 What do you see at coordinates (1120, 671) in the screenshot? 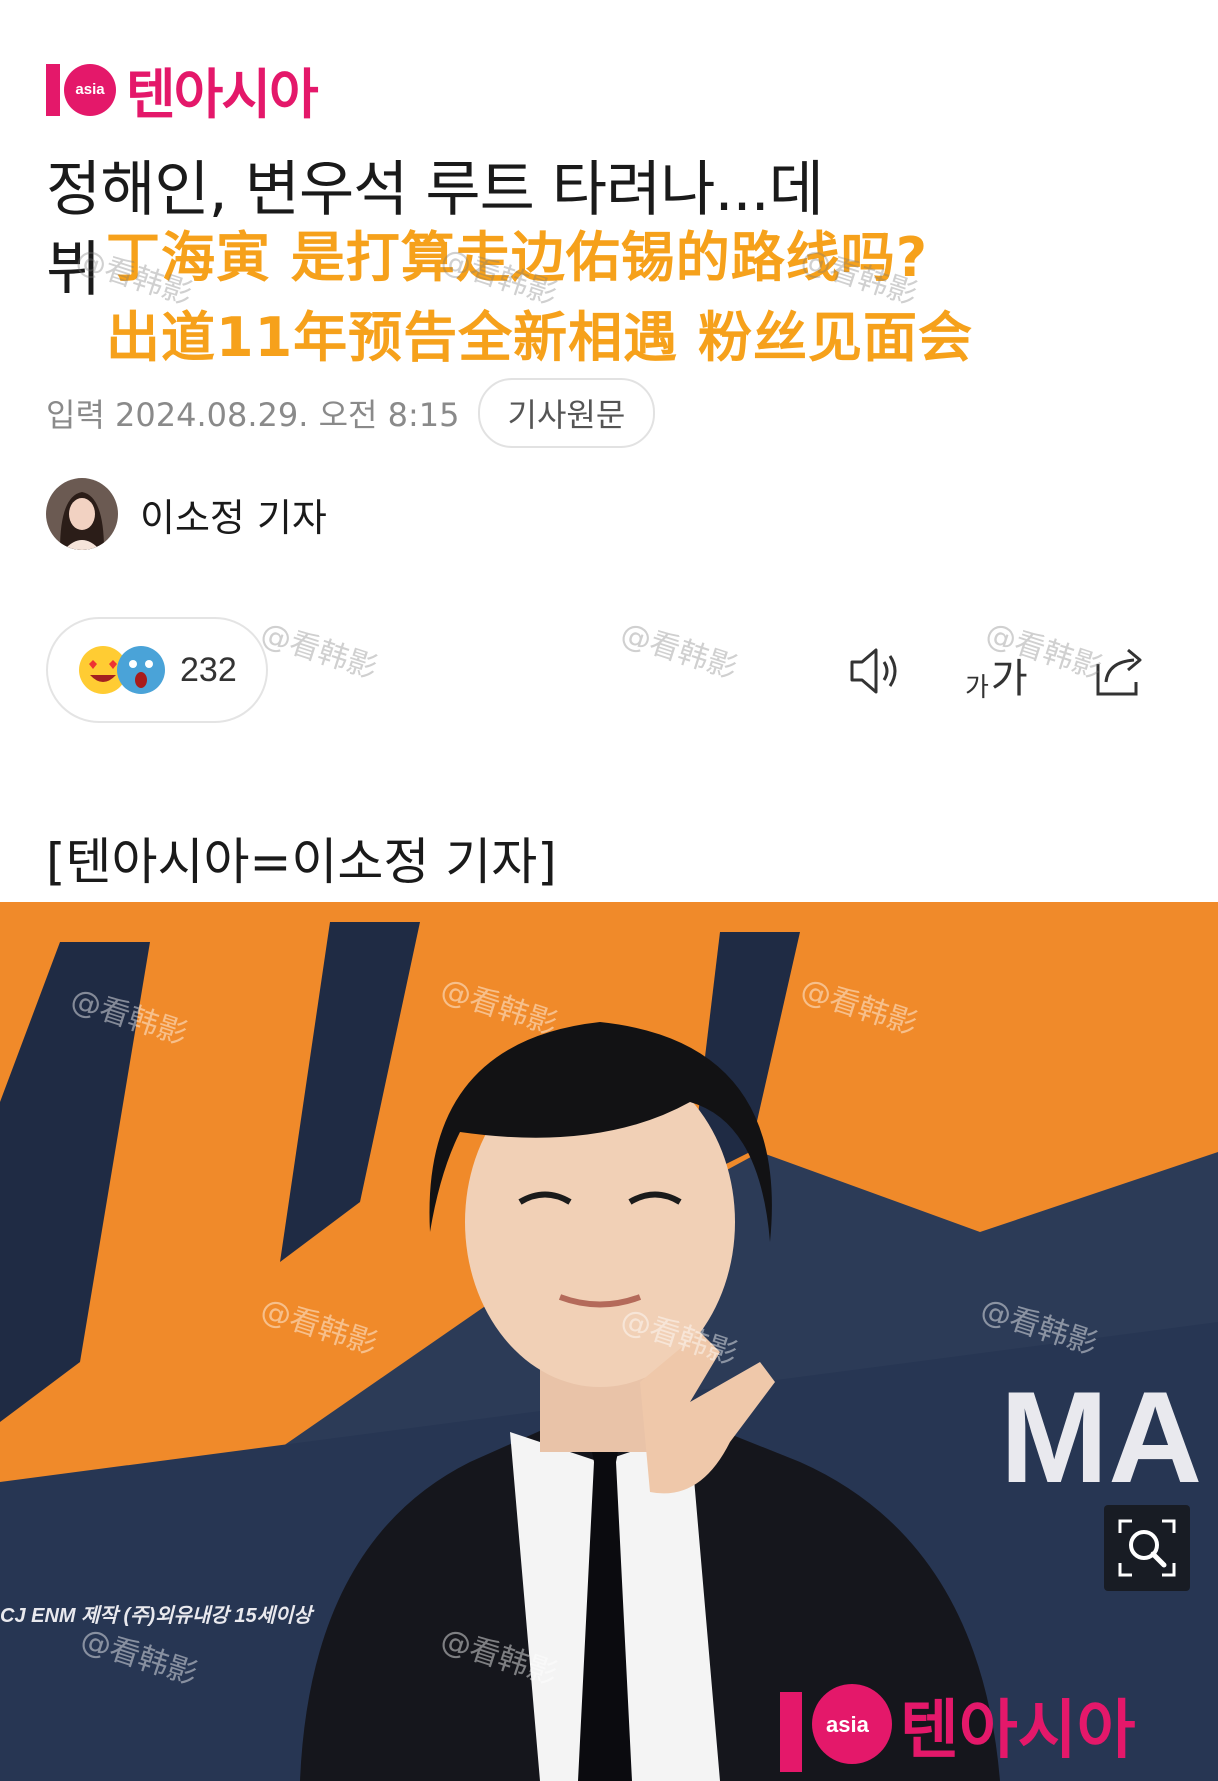
I see `share-icon` at bounding box center [1120, 671].